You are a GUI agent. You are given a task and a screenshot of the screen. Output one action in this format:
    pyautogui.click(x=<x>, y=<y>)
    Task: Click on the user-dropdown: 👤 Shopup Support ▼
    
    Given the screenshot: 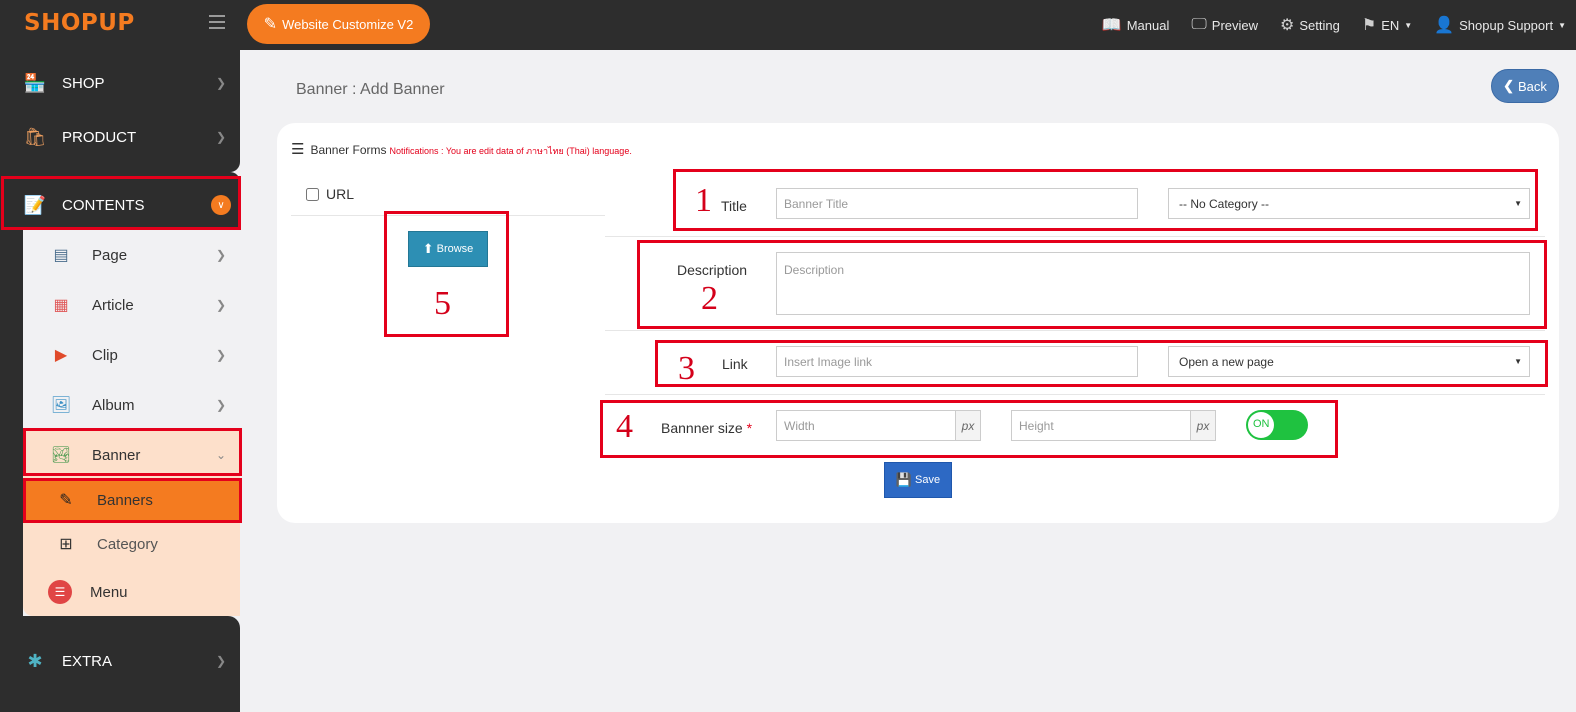 What is the action you would take?
    pyautogui.click(x=1500, y=25)
    